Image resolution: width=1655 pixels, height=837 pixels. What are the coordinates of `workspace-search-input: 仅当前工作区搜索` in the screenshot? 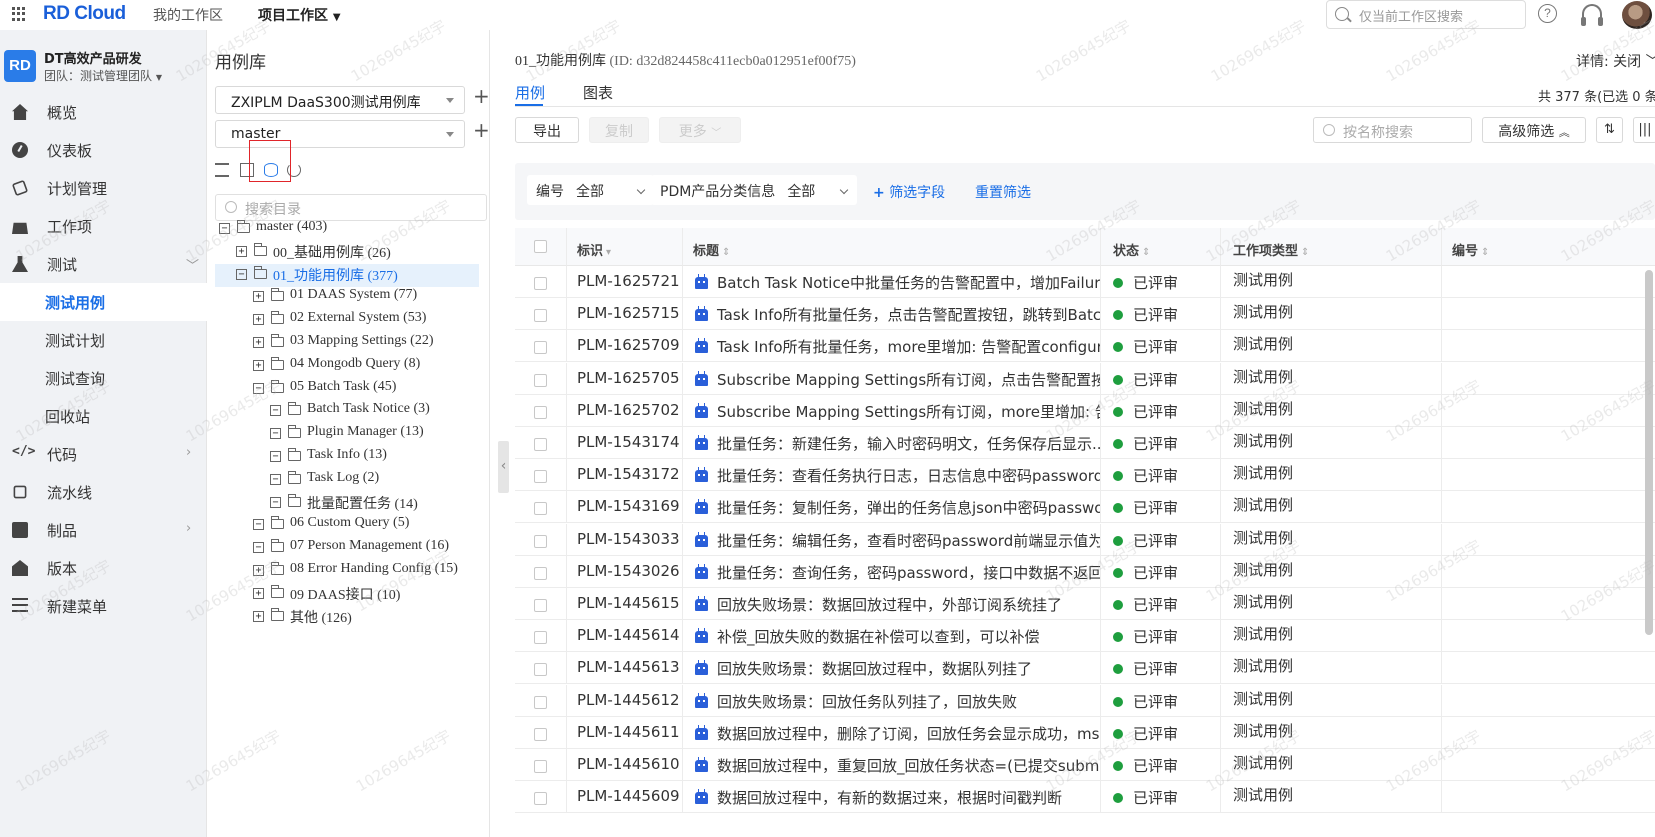 It's located at (1426, 14).